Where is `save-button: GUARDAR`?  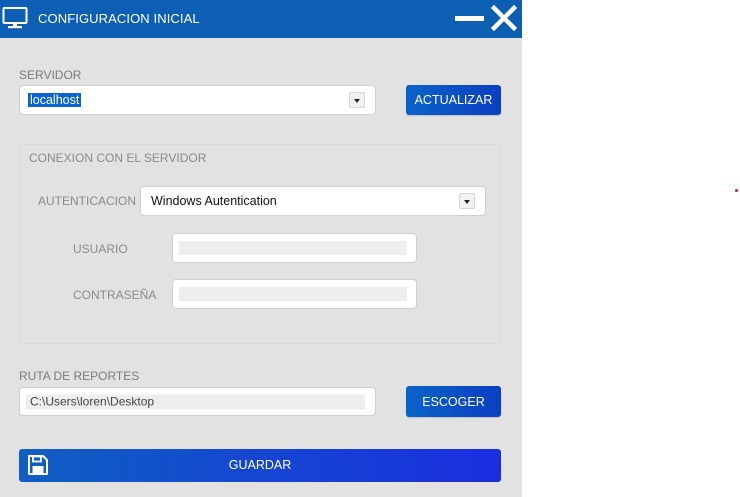
save-button: GUARDAR is located at coordinates (260, 465).